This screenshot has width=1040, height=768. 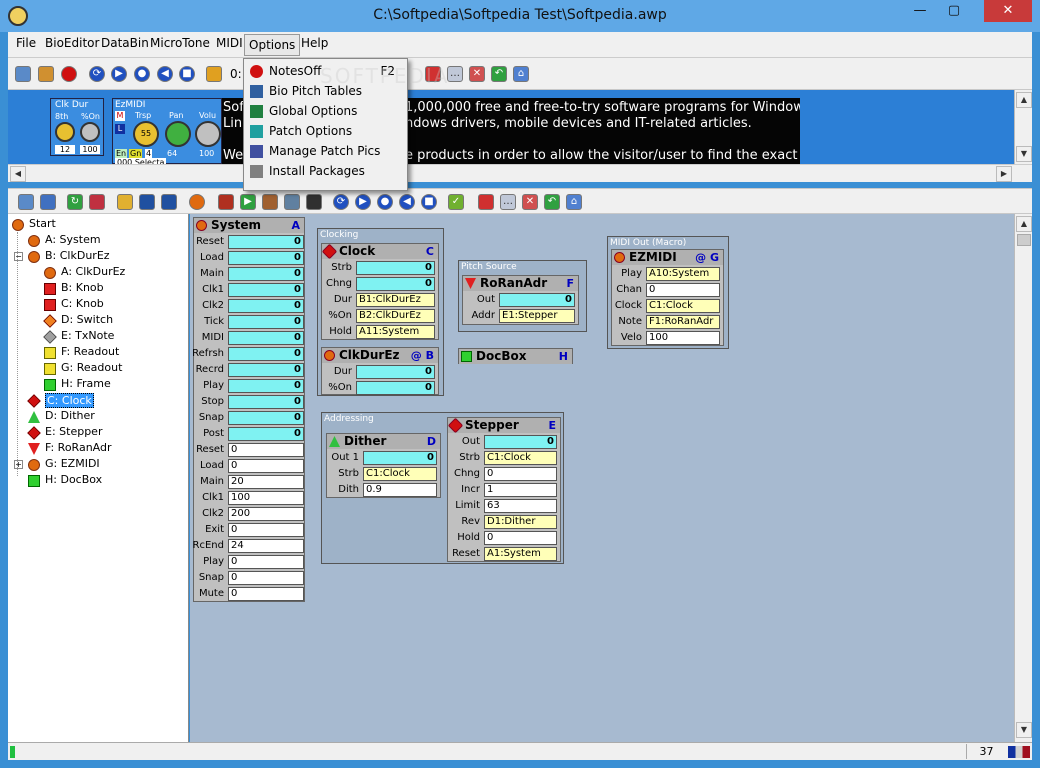 I want to click on canvas-scroll-up-icon: ▲, so click(x=1024, y=224).